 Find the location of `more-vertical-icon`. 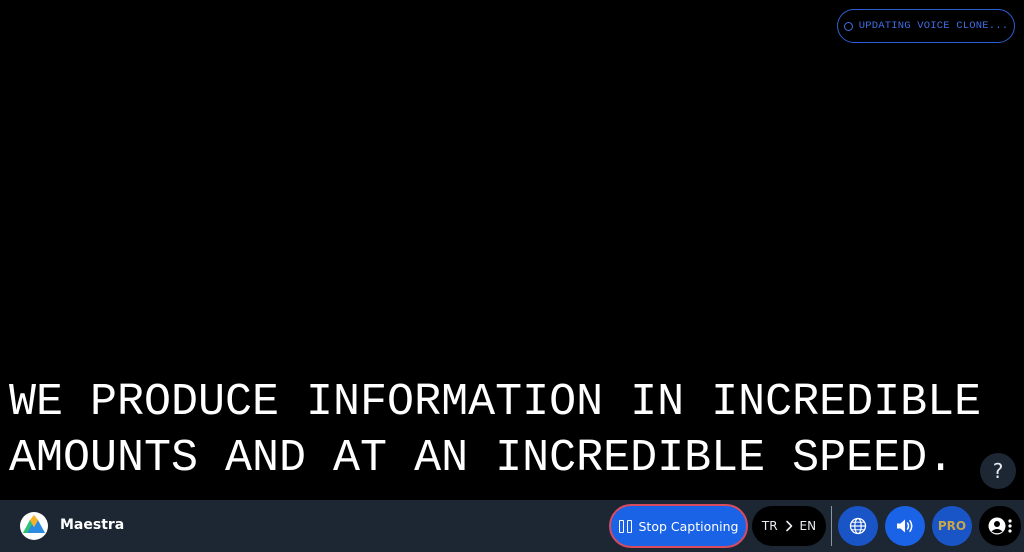

more-vertical-icon is located at coordinates (1010, 526).